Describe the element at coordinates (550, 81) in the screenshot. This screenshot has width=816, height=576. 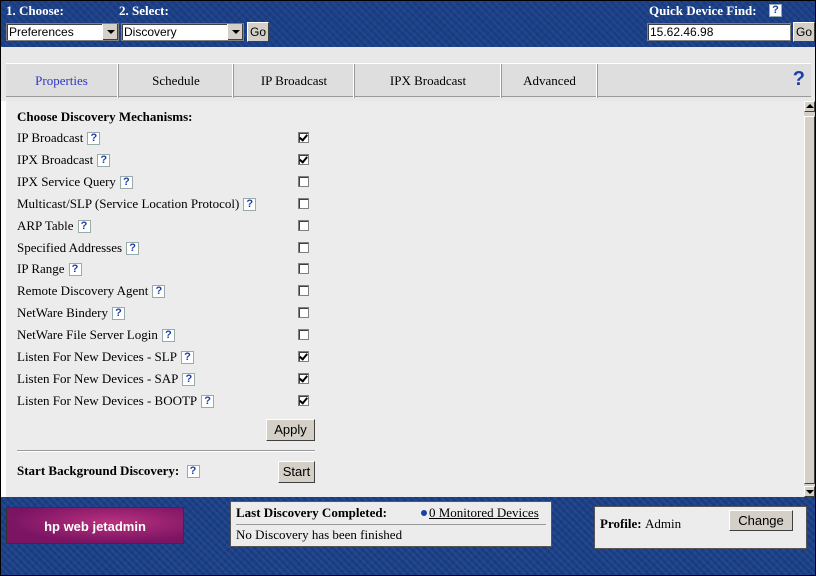
I see `tab-advanced: Advanced` at that location.